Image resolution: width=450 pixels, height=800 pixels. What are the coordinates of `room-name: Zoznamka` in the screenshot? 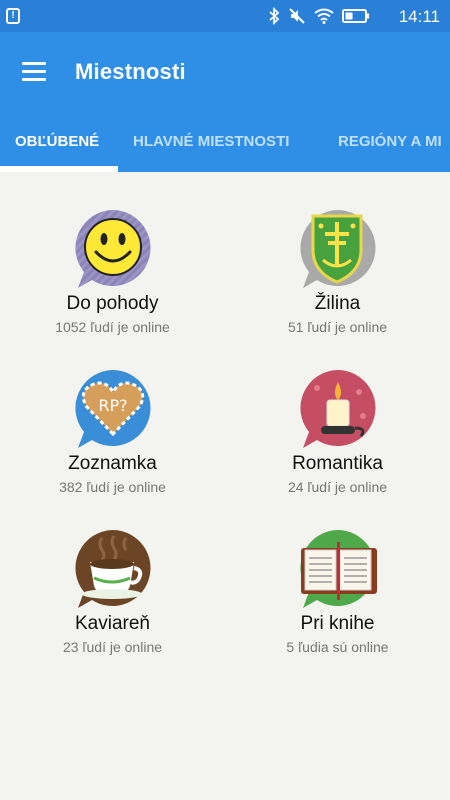 It's located at (112, 463).